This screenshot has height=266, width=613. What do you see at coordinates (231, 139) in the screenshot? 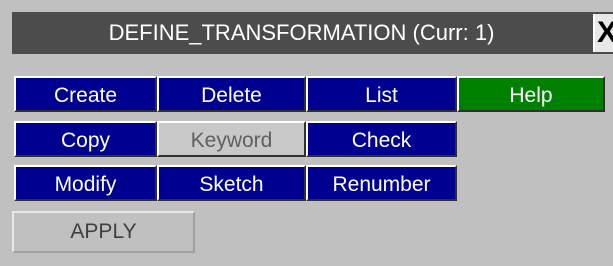
I see `keyword-button: Keyword` at bounding box center [231, 139].